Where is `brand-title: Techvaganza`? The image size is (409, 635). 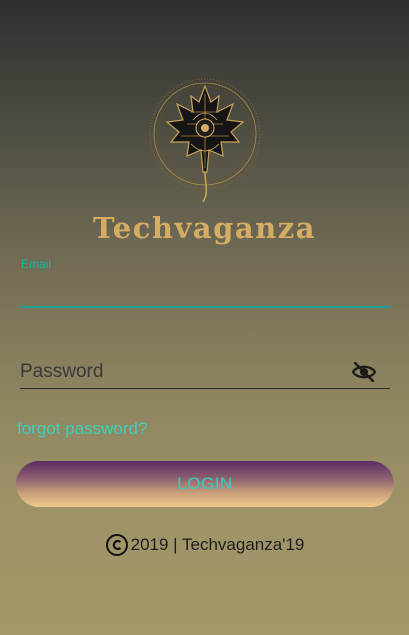 brand-title: Techvaganza is located at coordinates (204, 228).